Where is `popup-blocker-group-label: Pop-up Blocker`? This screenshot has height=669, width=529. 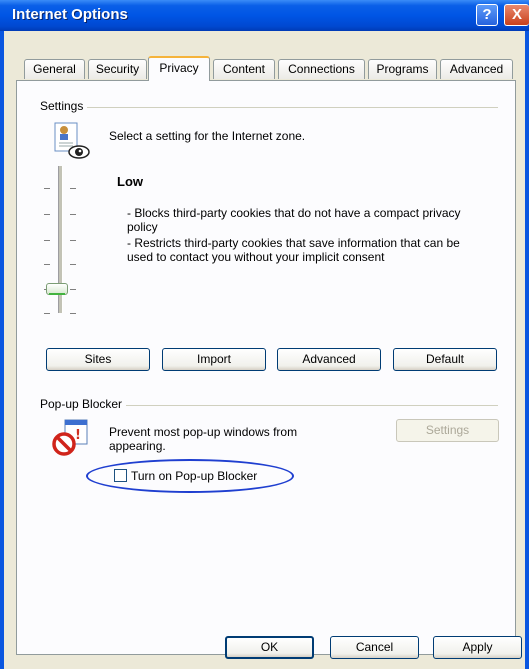
popup-blocker-group-label: Pop-up Blocker is located at coordinates (83, 404).